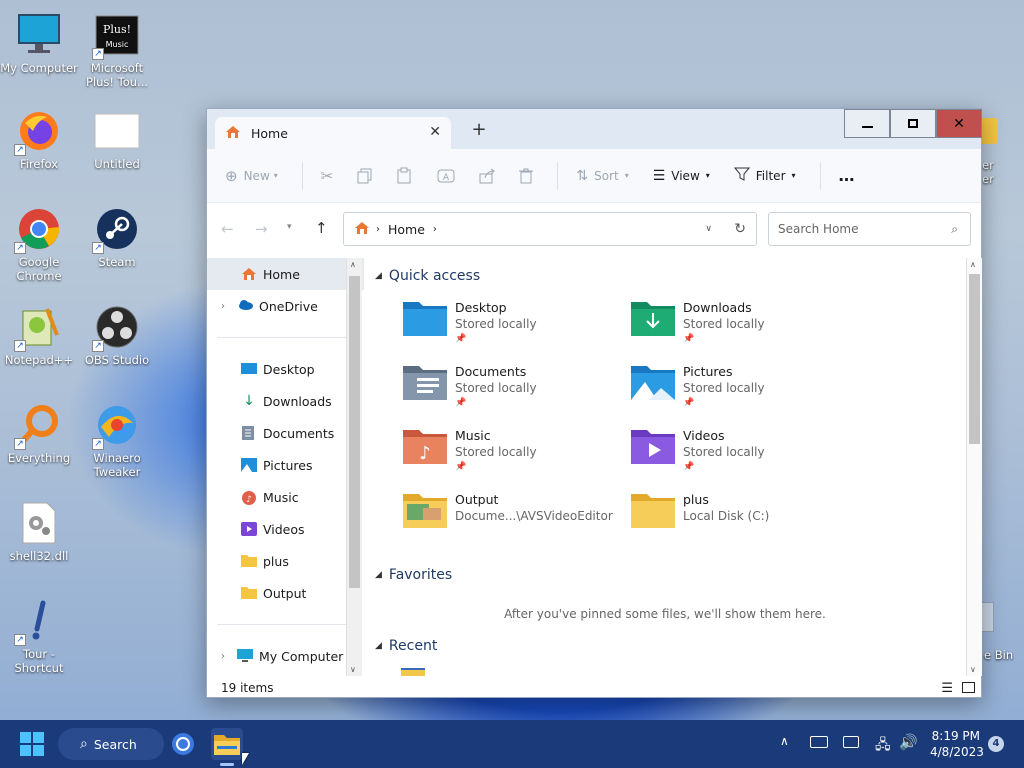 This screenshot has width=1024, height=768. I want to click on quick-access-header: ◢ Quick access, so click(427, 276).